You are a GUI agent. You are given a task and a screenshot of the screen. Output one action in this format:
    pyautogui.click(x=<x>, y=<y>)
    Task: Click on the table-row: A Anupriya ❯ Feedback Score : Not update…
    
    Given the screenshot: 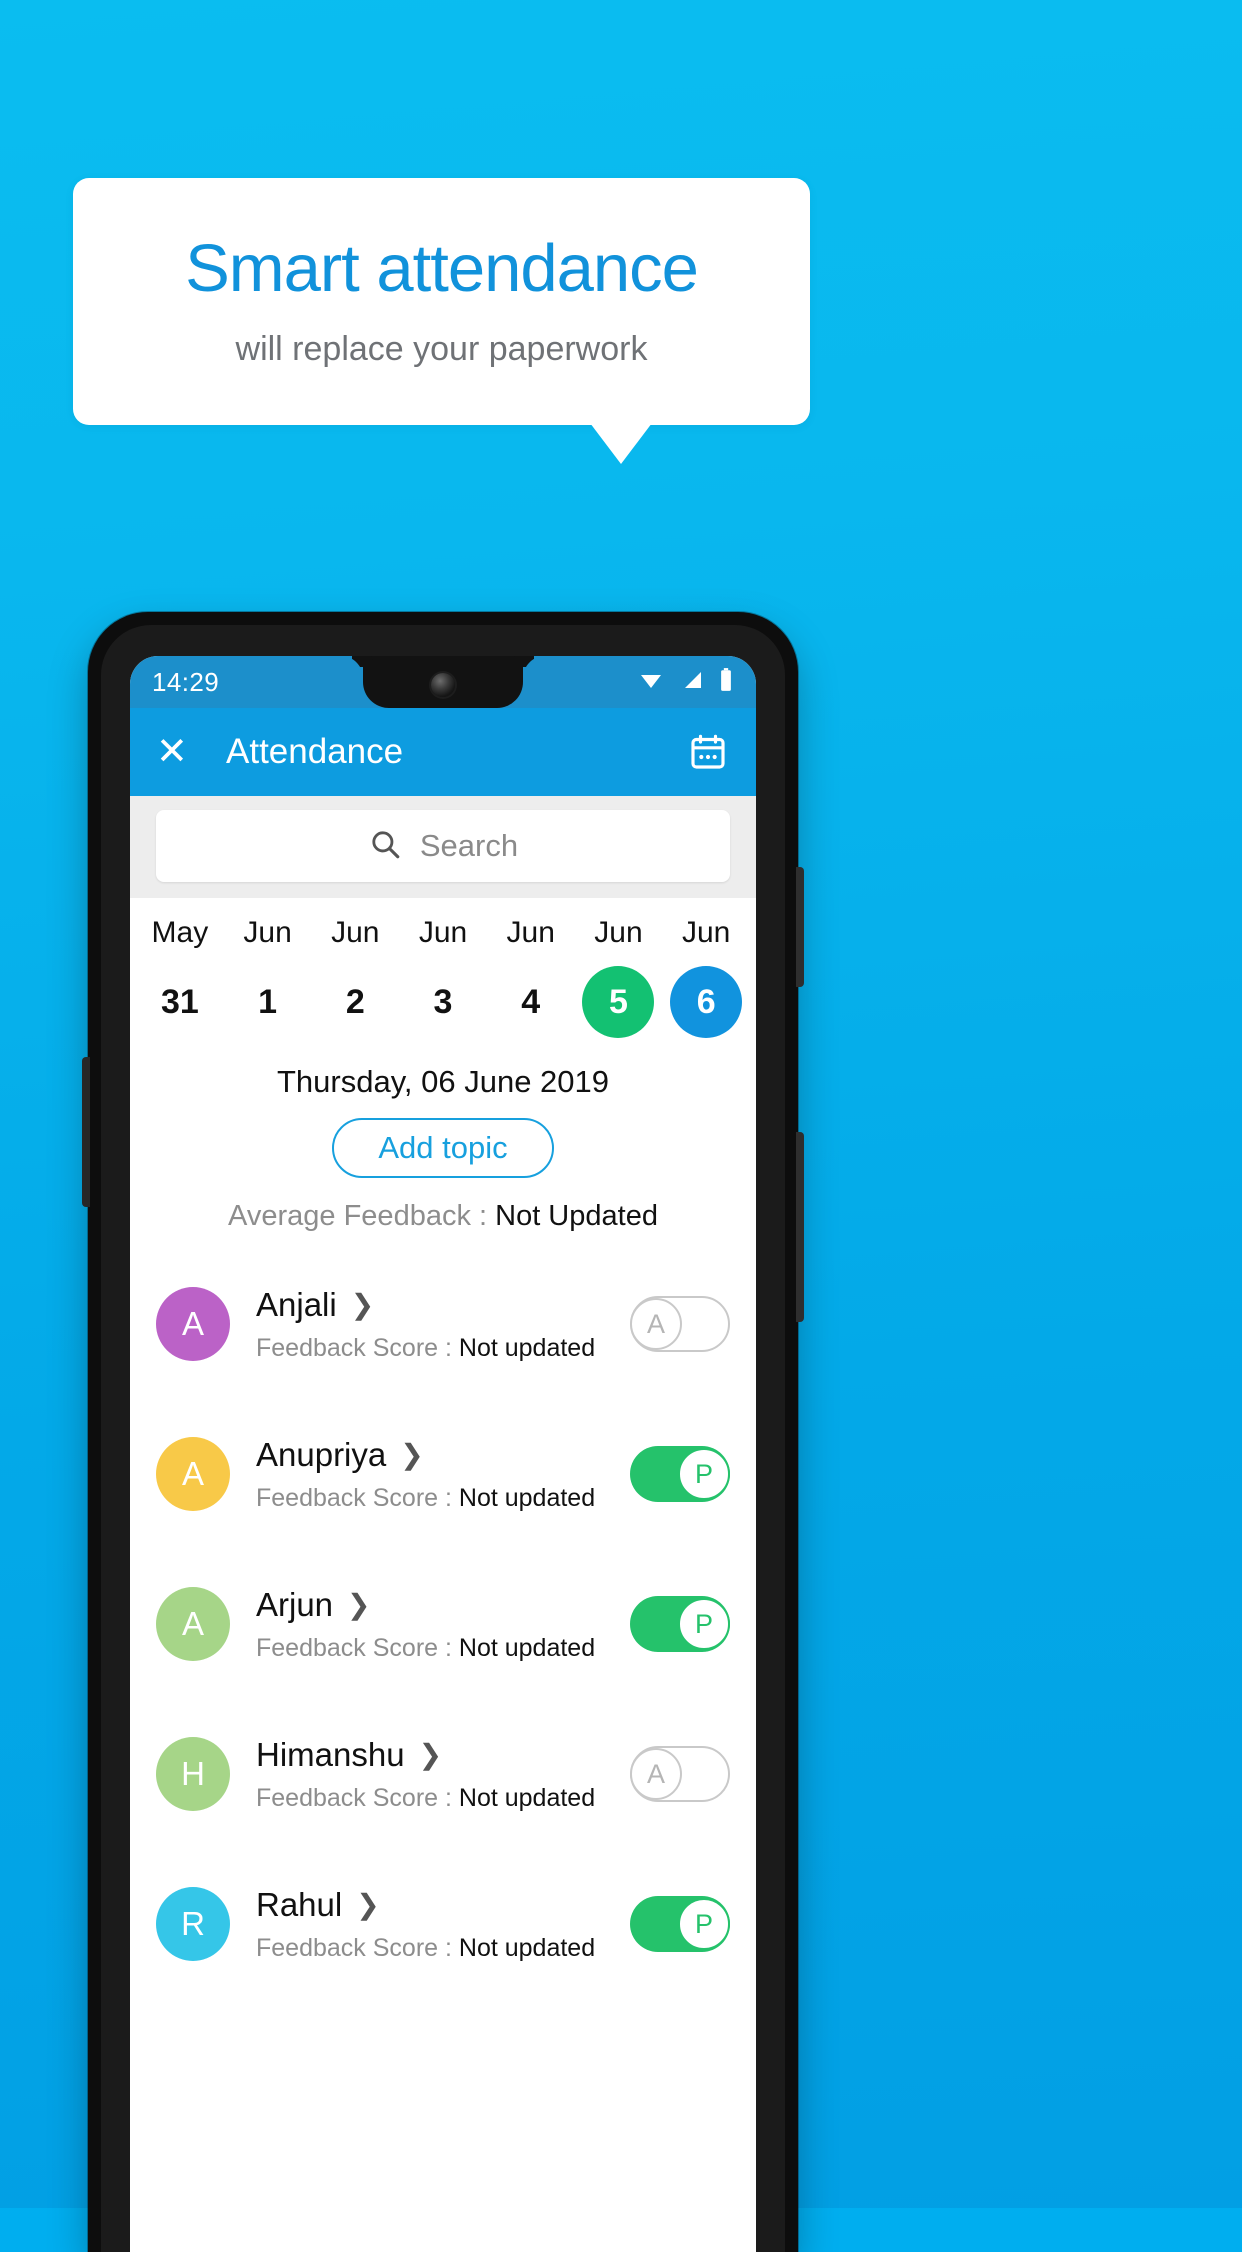 What is the action you would take?
    pyautogui.click(x=443, y=1474)
    